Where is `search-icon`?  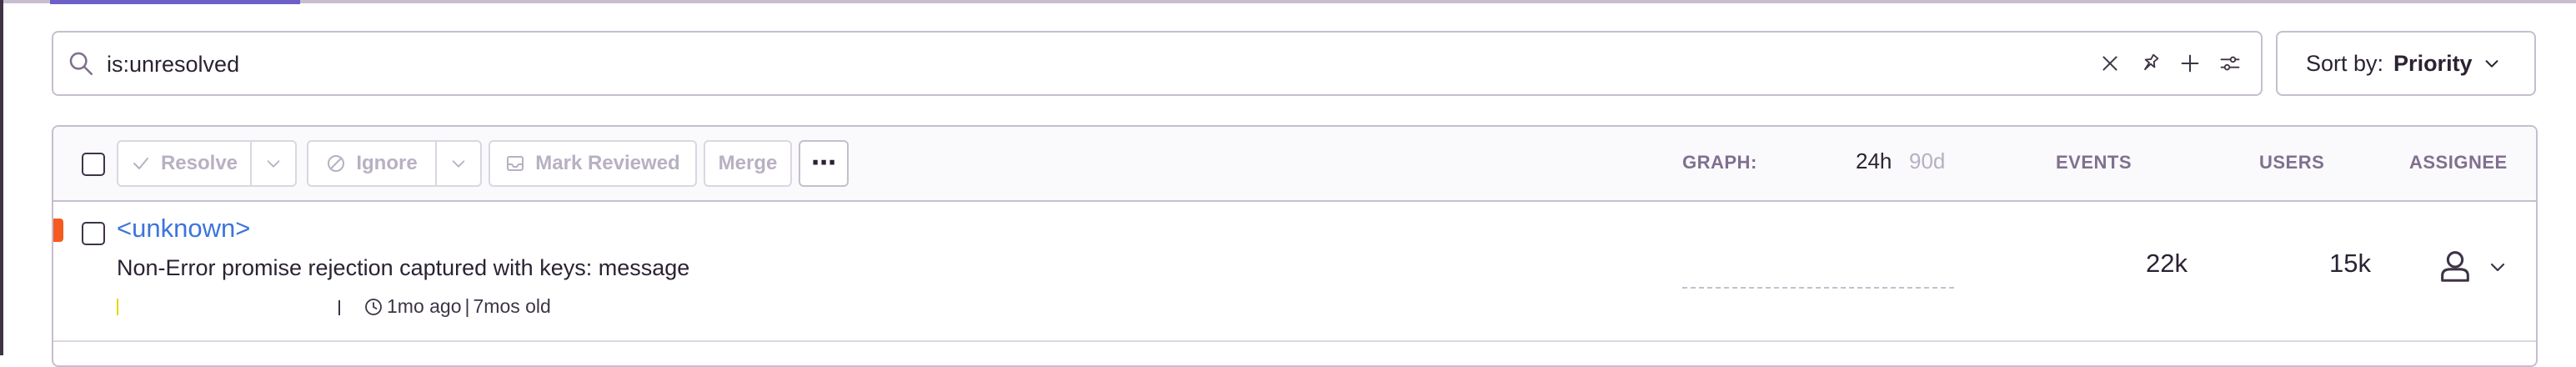 search-icon is located at coordinates (81, 64).